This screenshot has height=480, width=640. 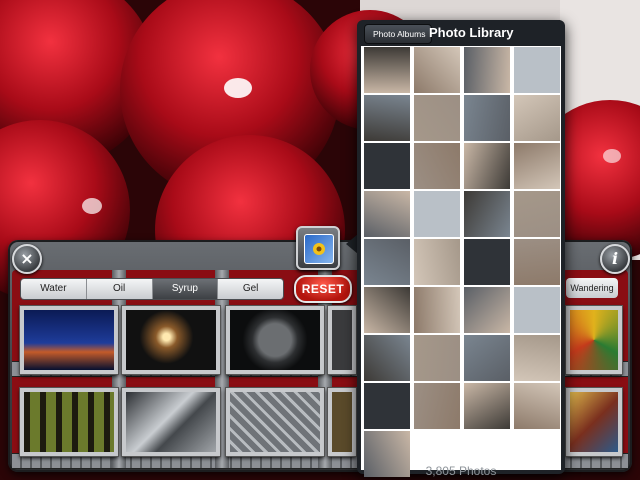 What do you see at coordinates (54, 289) in the screenshot?
I see `segment-water: Water` at bounding box center [54, 289].